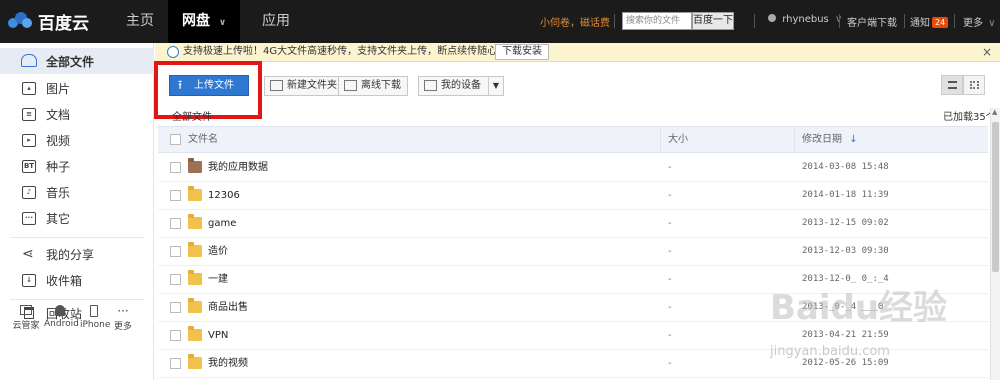 The height and width of the screenshot is (380, 1000). I want to click on more-label: 更多, so click(973, 23).